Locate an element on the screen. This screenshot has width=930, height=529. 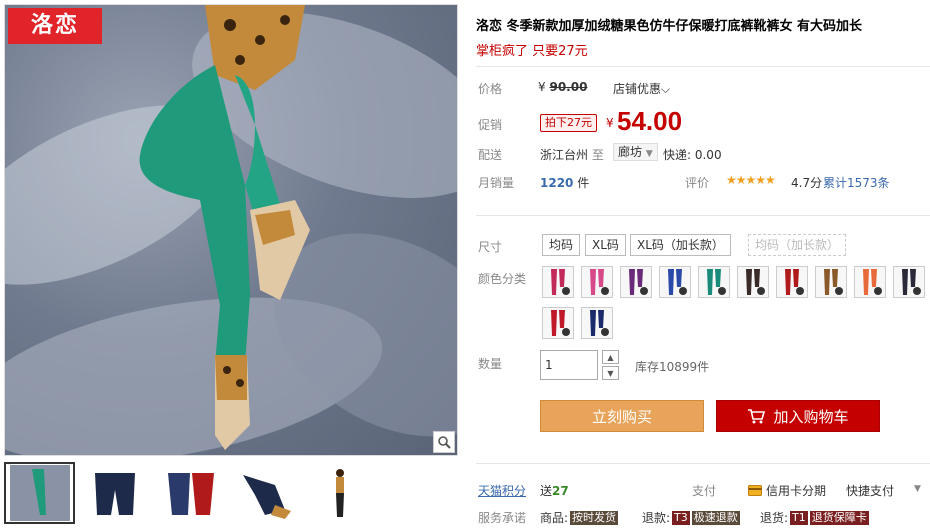
points-number: 27 is located at coordinates (560, 491).